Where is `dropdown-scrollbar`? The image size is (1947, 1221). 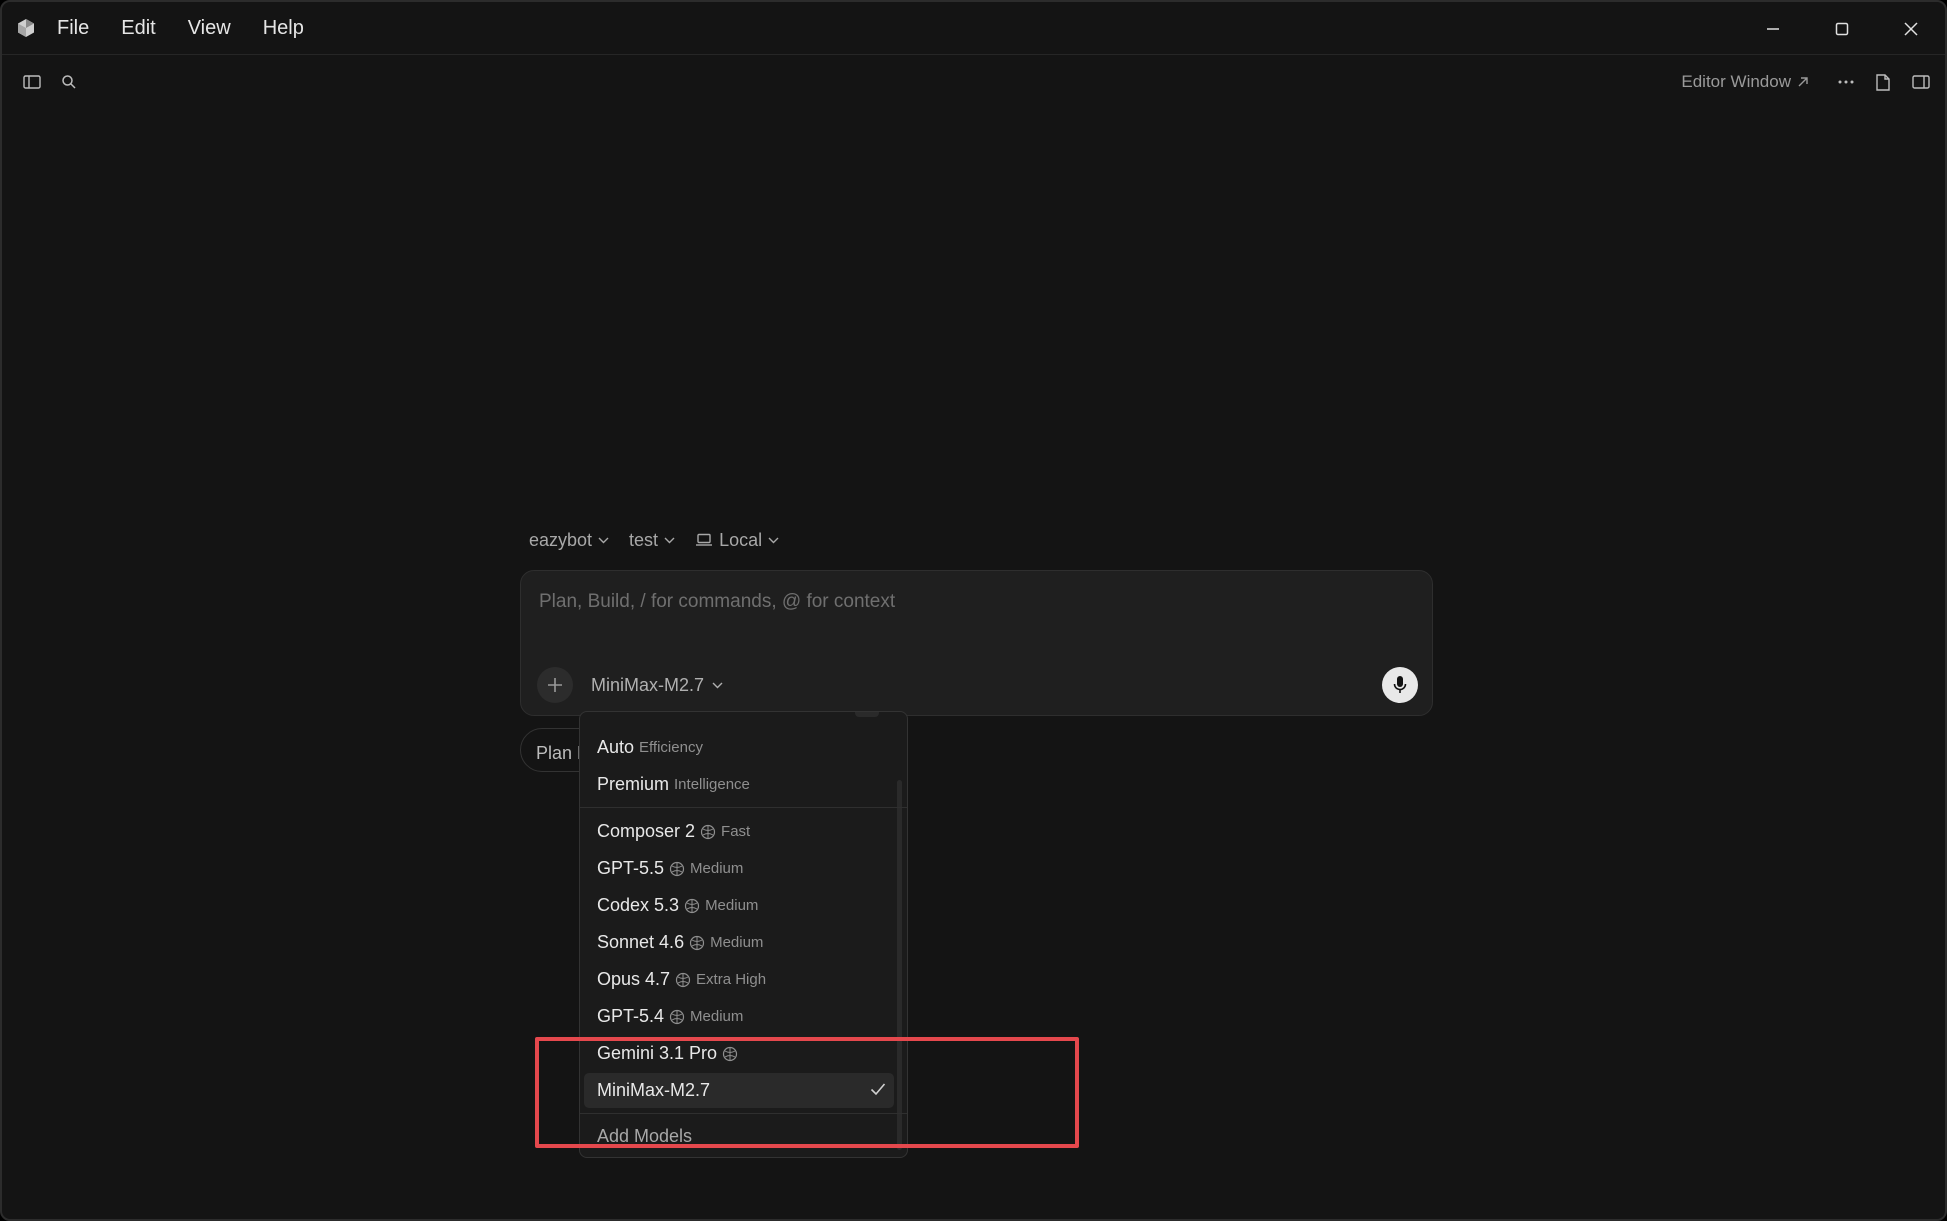
dropdown-scrollbar is located at coordinates (899, 965).